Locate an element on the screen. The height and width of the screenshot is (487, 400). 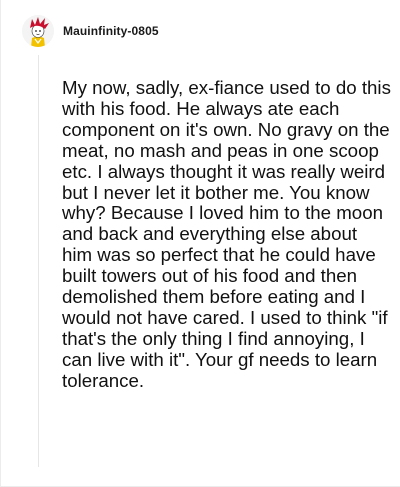
cartoon-character-avatar-icon is located at coordinates (38, 31).